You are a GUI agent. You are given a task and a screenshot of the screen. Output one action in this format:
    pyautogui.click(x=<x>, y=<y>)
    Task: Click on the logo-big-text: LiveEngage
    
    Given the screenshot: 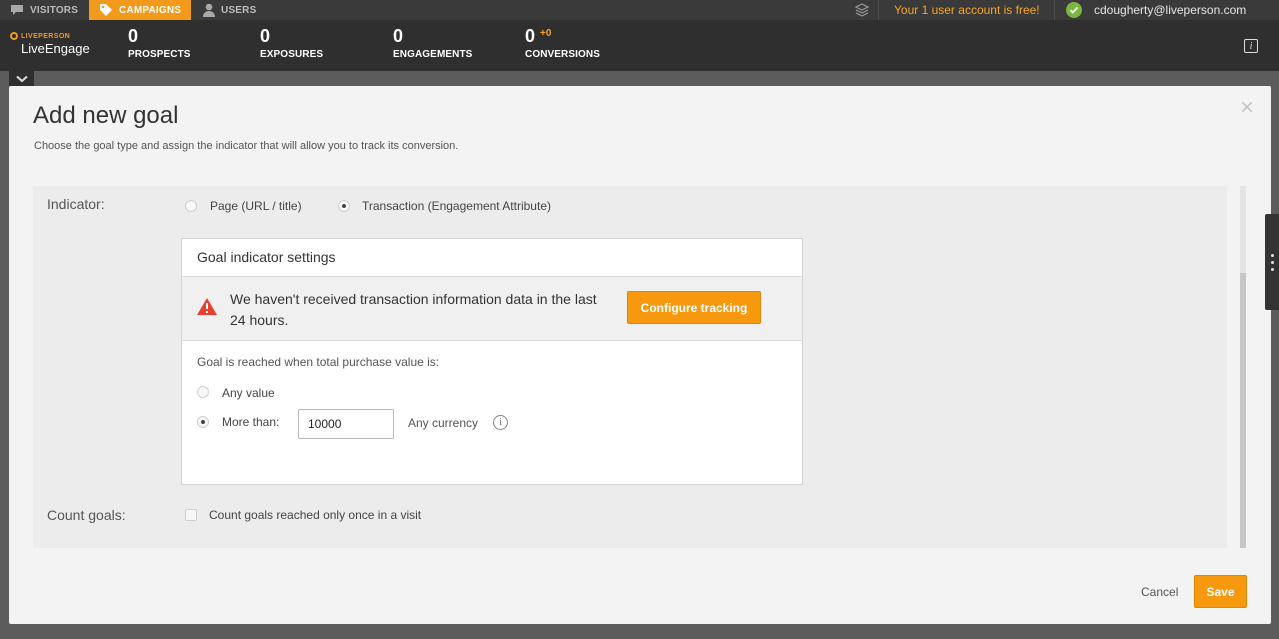 What is the action you would take?
    pyautogui.click(x=55, y=48)
    